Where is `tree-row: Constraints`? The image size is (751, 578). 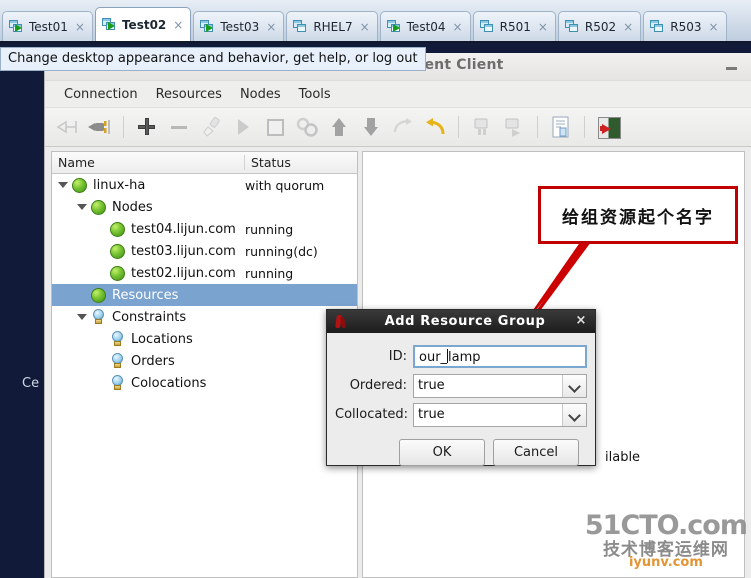 tree-row: Constraints is located at coordinates (204, 317).